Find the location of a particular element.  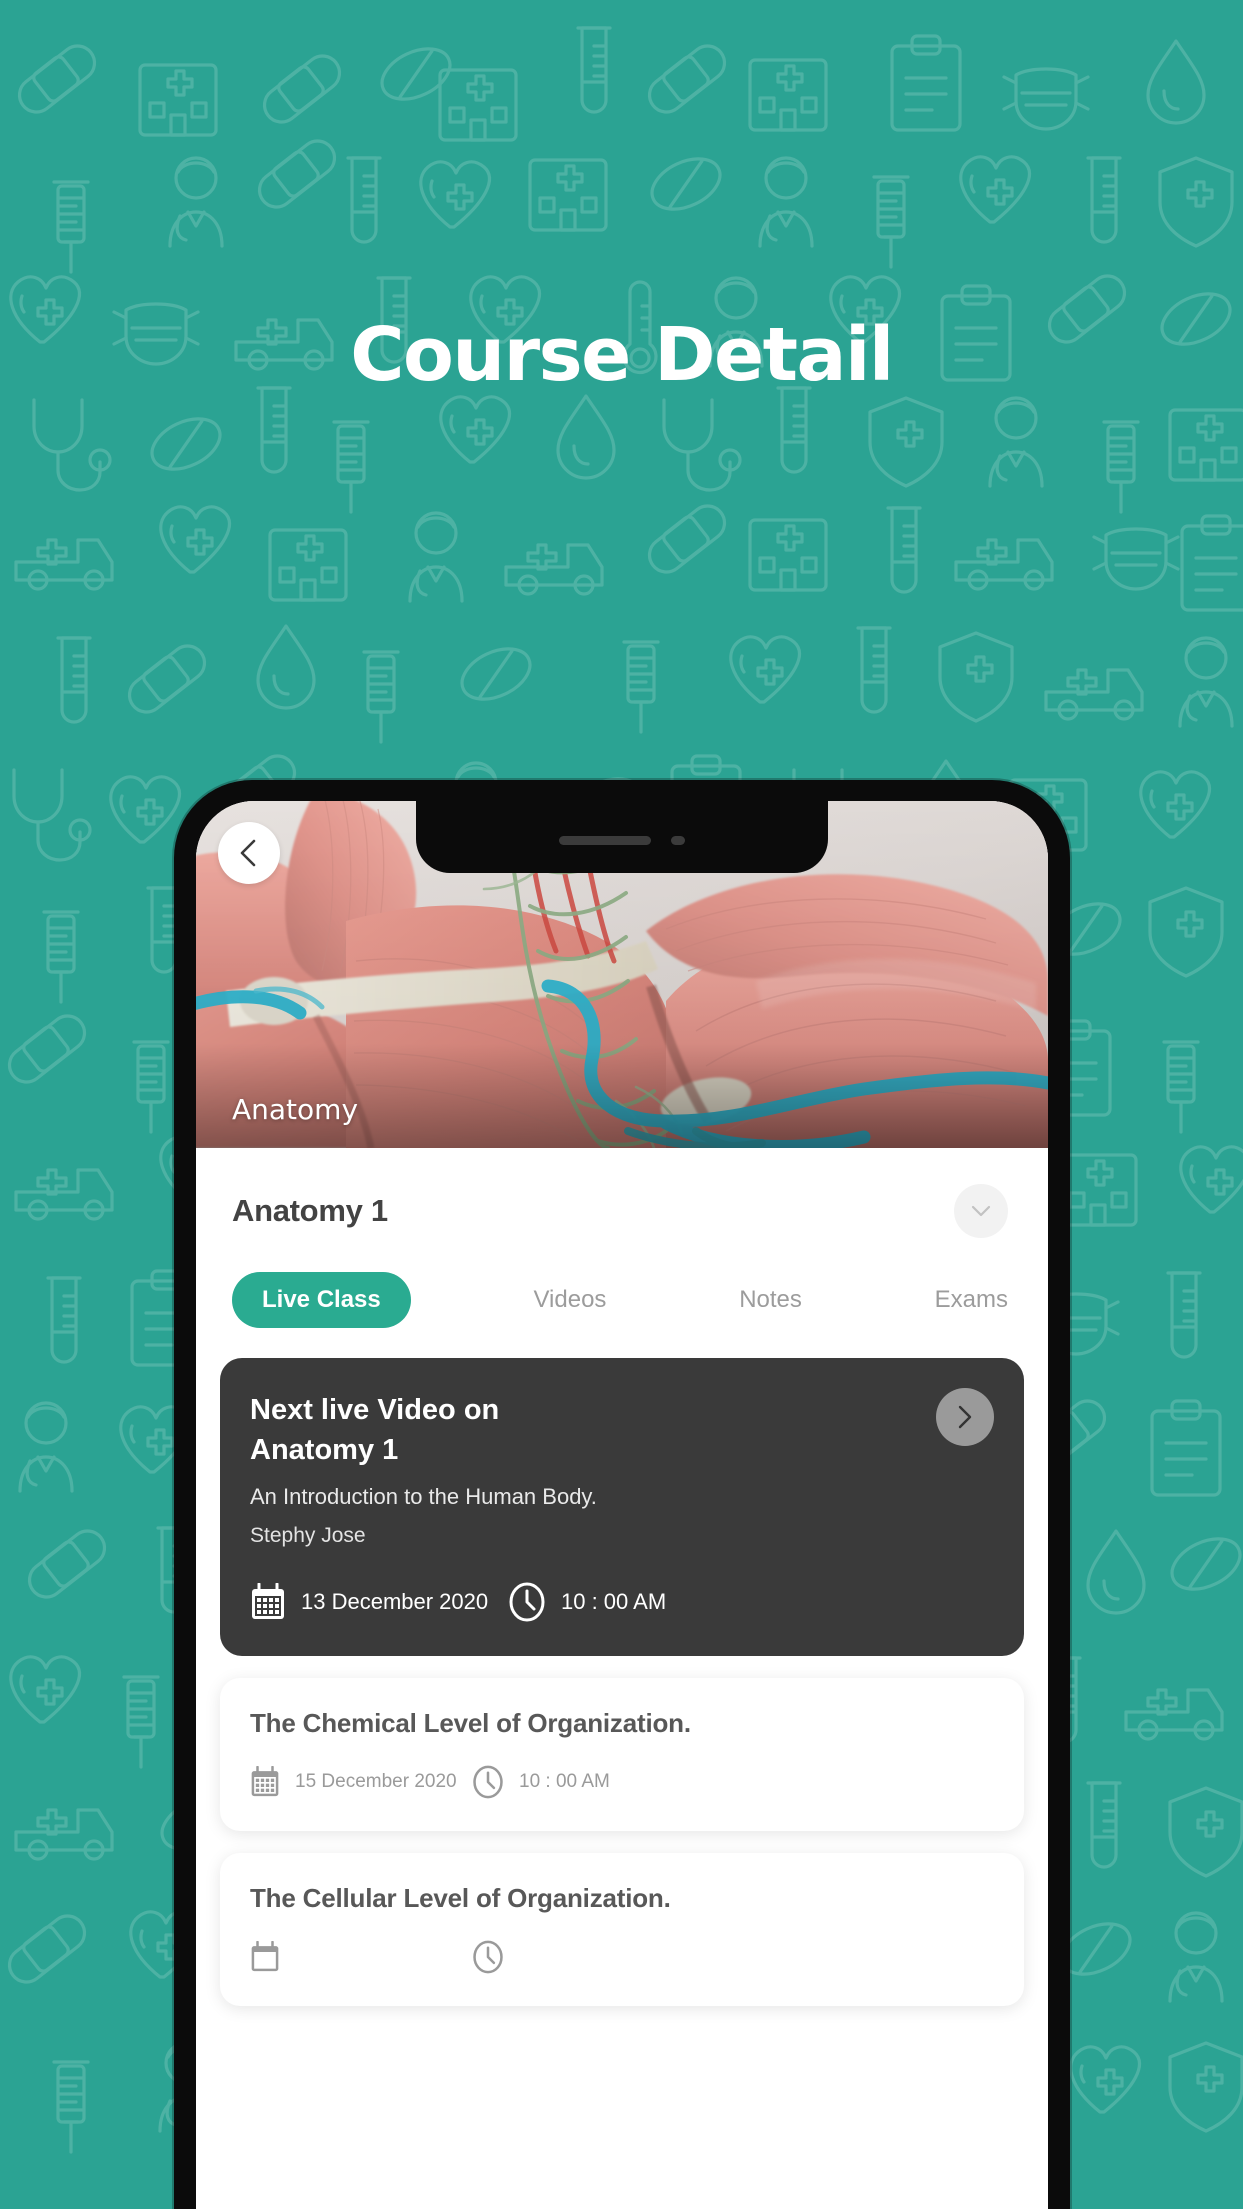

chevron-left-icon is located at coordinates (248, 853).